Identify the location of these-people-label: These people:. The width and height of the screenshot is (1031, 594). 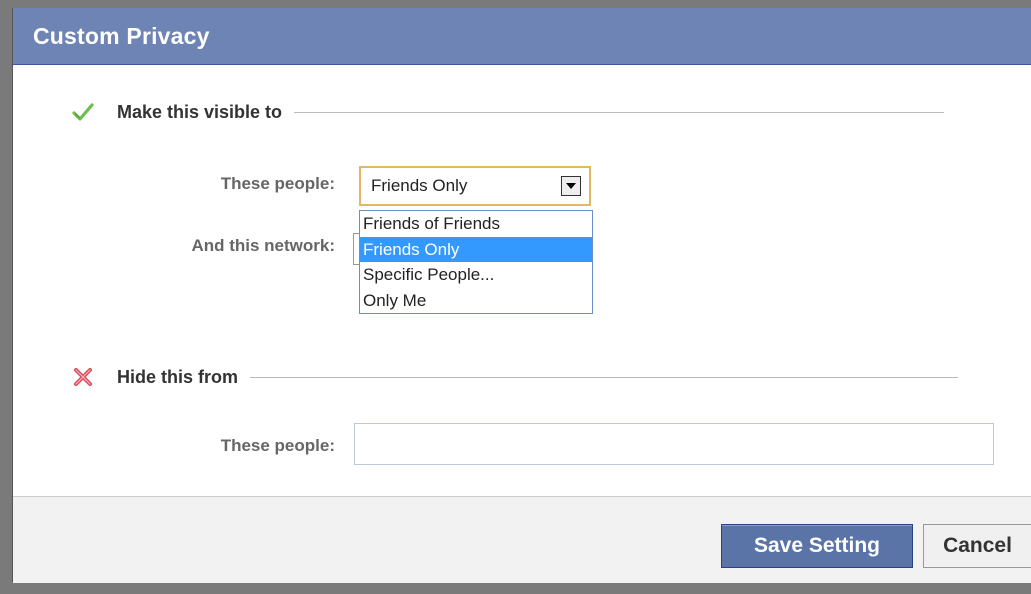
(277, 183).